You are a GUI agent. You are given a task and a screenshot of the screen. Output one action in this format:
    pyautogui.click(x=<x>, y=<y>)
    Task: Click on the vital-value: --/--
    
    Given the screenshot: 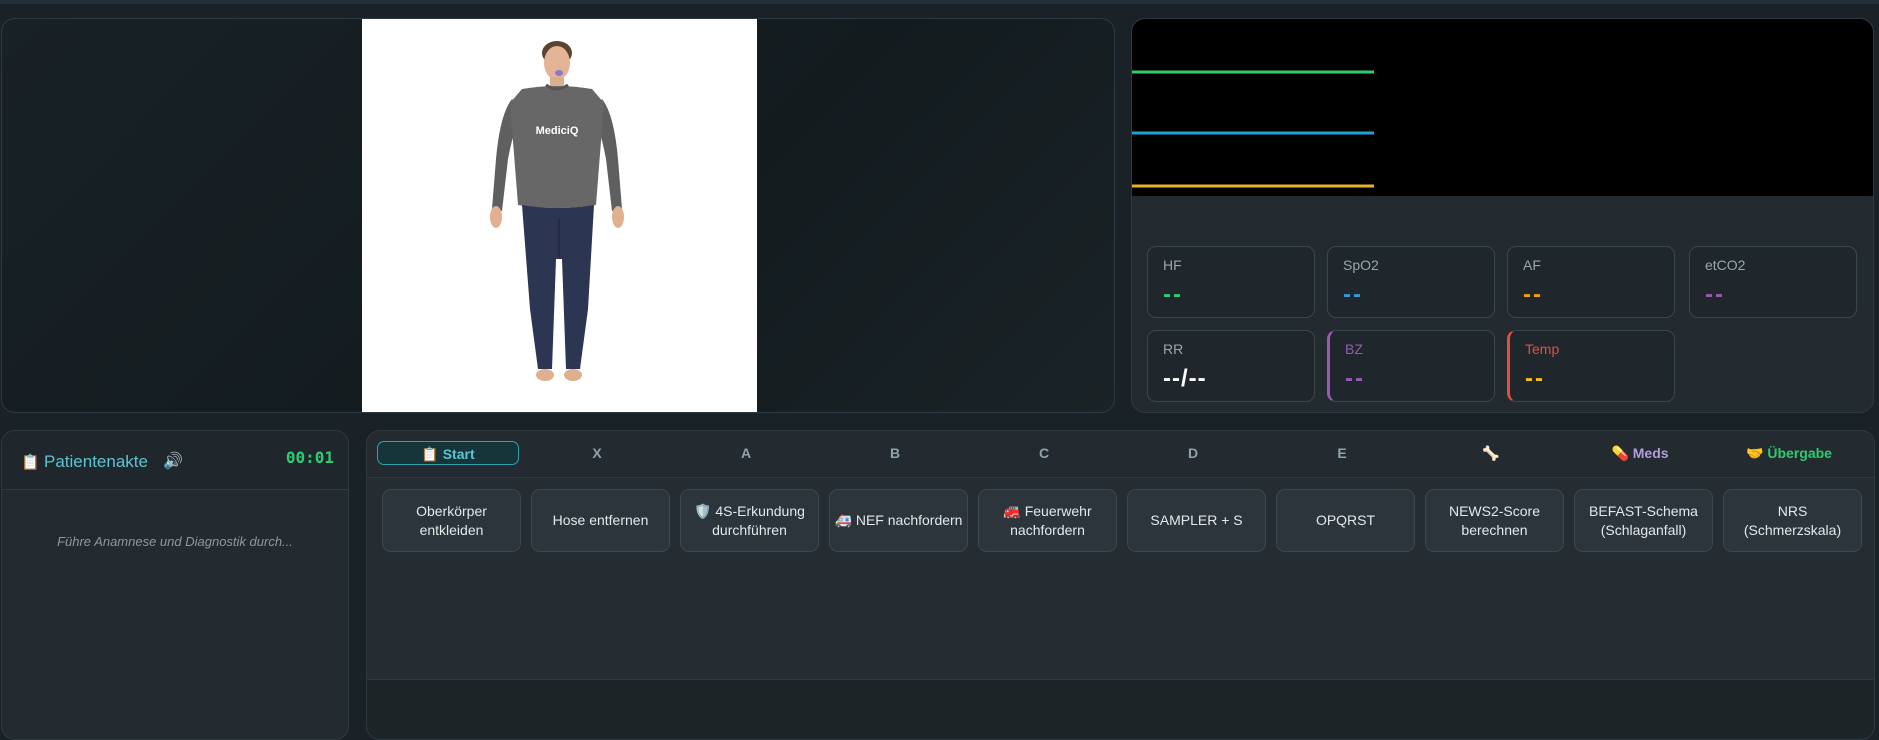 What is the action you would take?
    pyautogui.click(x=1185, y=378)
    